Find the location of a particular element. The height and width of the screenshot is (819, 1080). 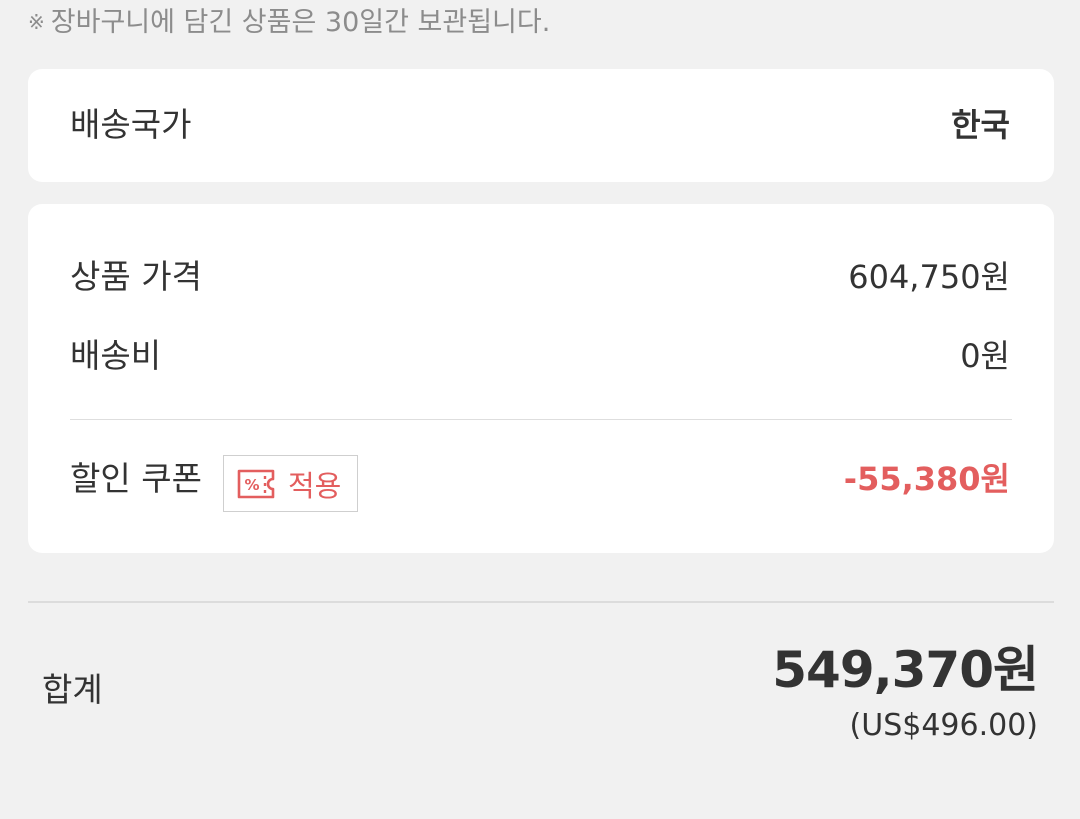

product-price-value: 604,750원 is located at coordinates (929, 277).